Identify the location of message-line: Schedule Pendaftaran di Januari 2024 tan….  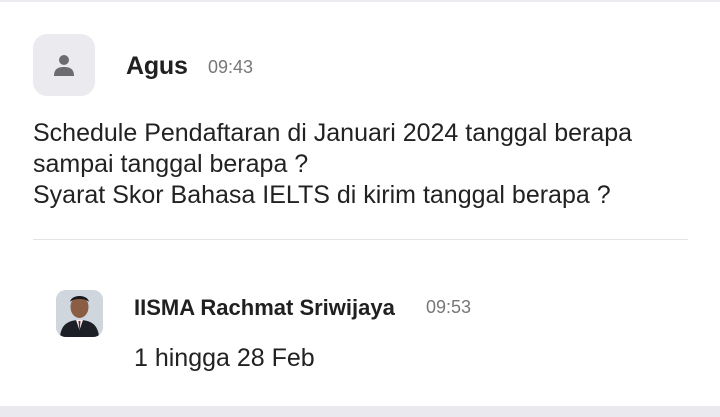
(333, 133).